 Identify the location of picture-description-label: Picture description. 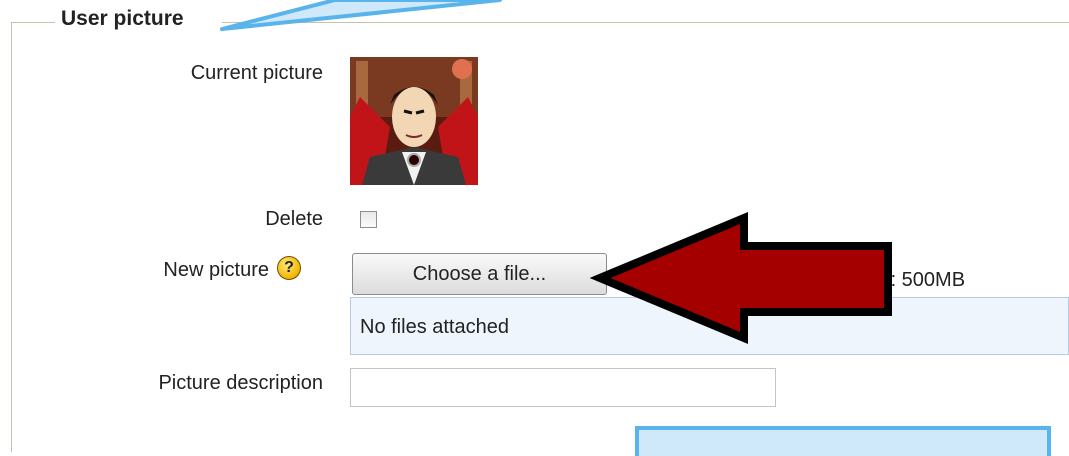
(240, 383).